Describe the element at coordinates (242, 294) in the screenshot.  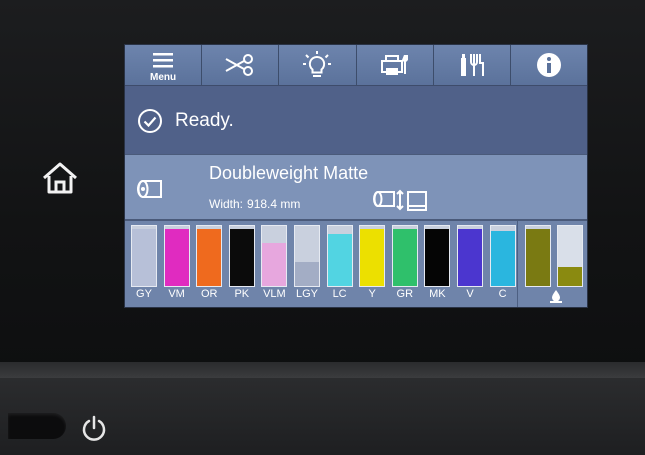
I see `ink-label: PK` at that location.